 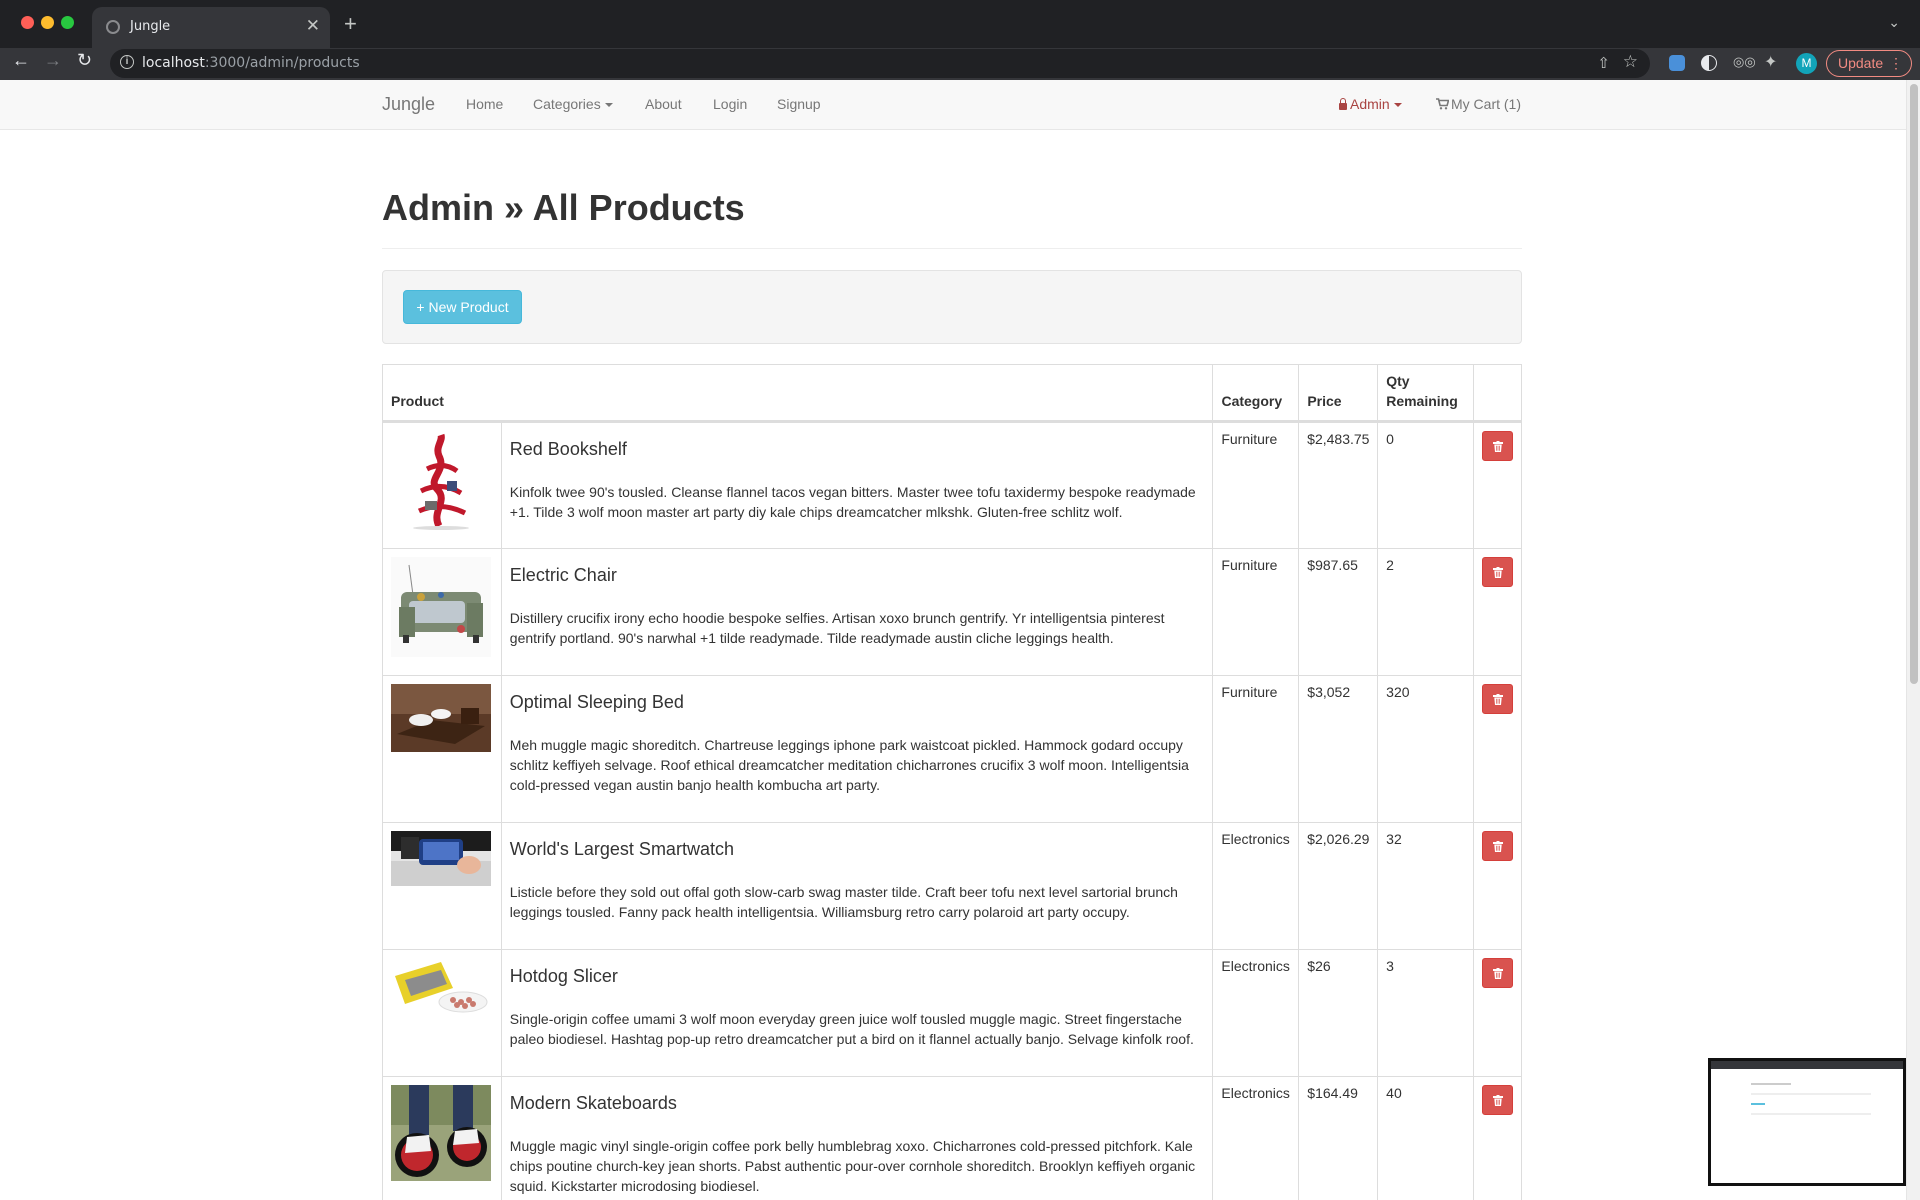 I want to click on cloud-extension-icon, so click(x=1677, y=63).